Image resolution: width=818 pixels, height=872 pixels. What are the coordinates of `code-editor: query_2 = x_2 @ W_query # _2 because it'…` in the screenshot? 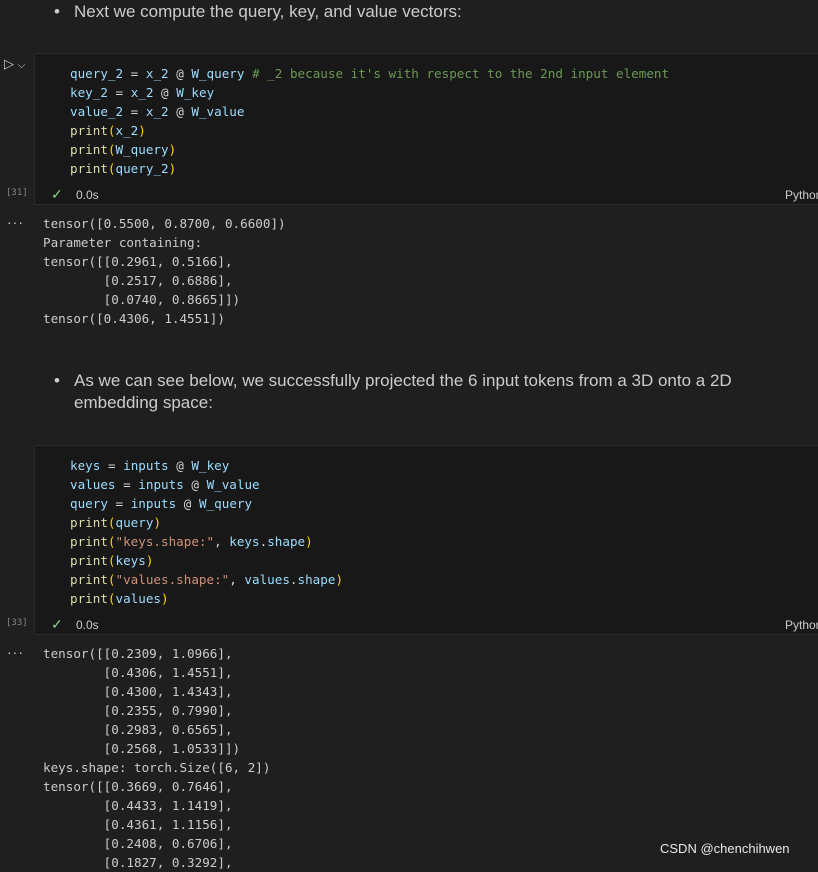 It's located at (426, 116).